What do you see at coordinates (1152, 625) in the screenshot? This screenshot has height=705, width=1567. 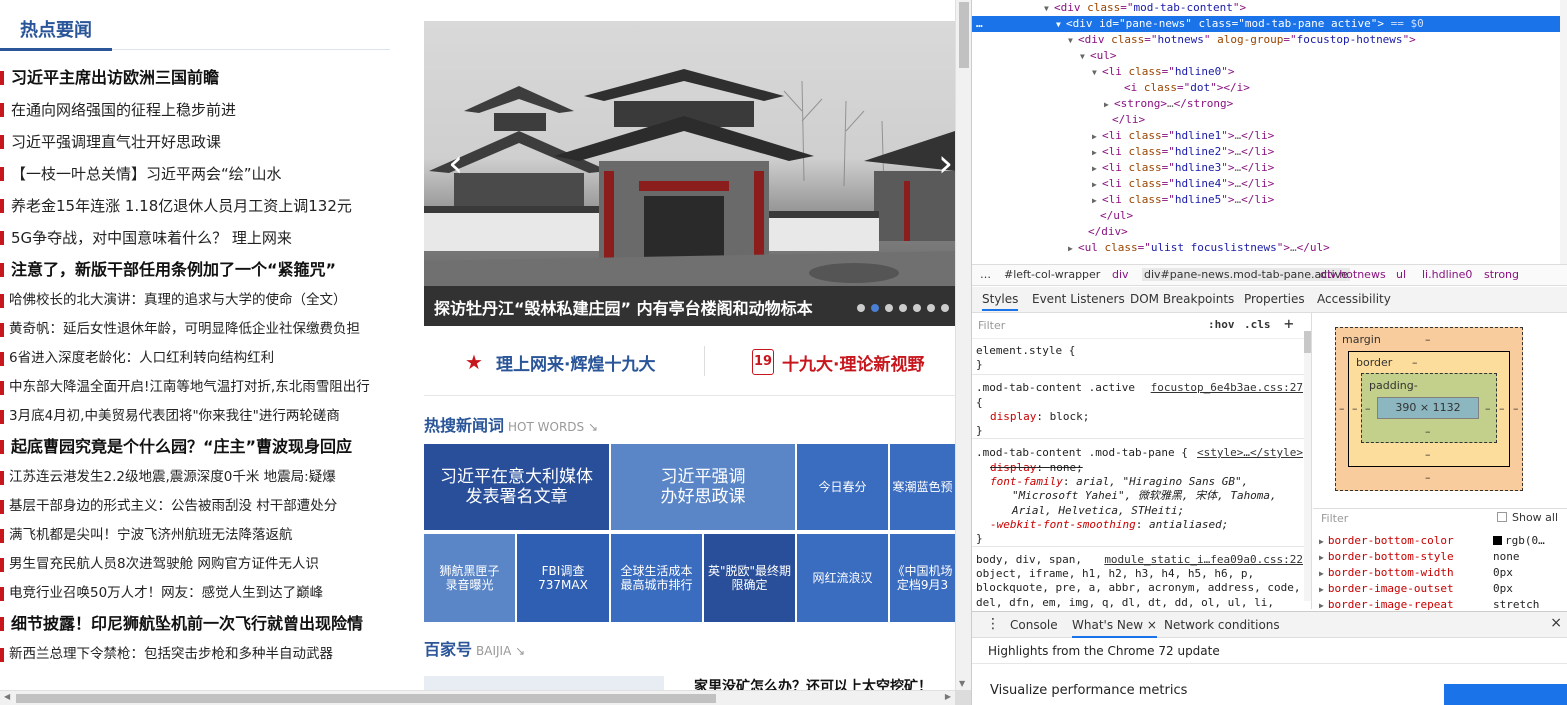 I see `close-tab-icon: ×` at bounding box center [1152, 625].